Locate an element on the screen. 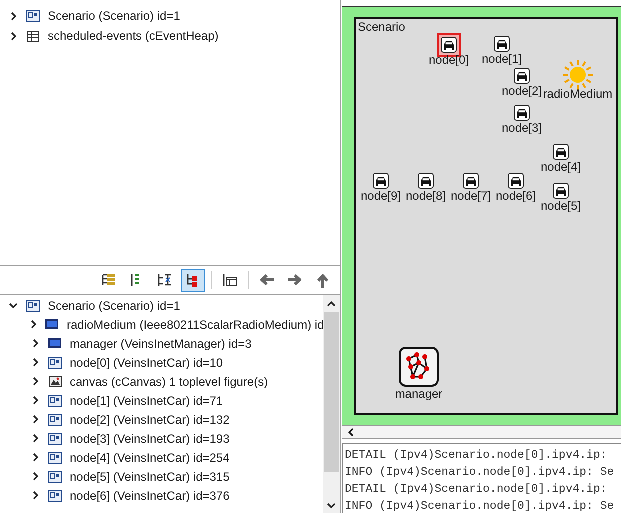  details-view-icon is located at coordinates (230, 280).